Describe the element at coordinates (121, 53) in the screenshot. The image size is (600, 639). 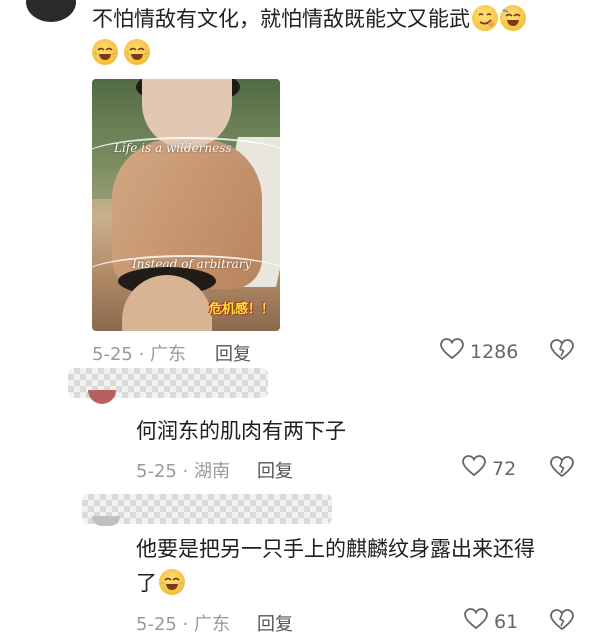
I see `comment-emoji-line` at that location.